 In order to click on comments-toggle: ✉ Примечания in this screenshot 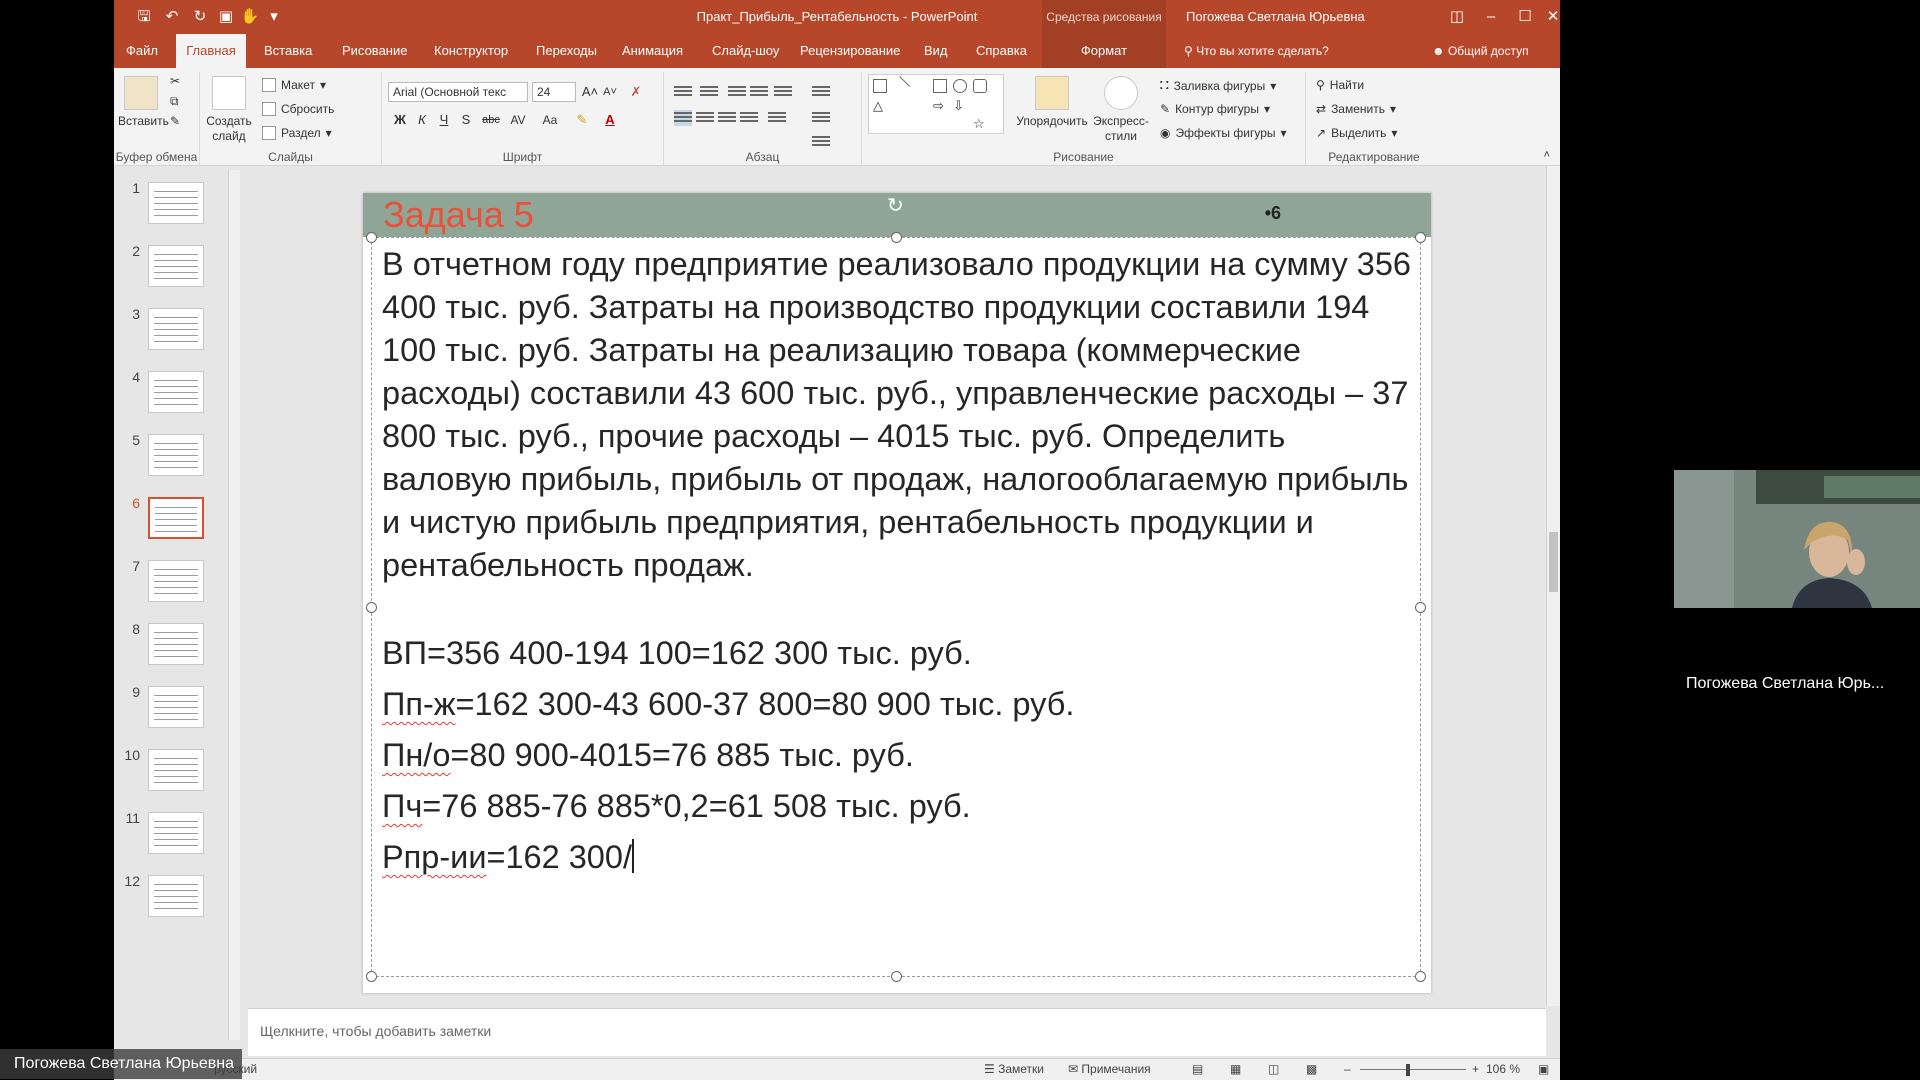, I will do `click(1109, 1069)`.